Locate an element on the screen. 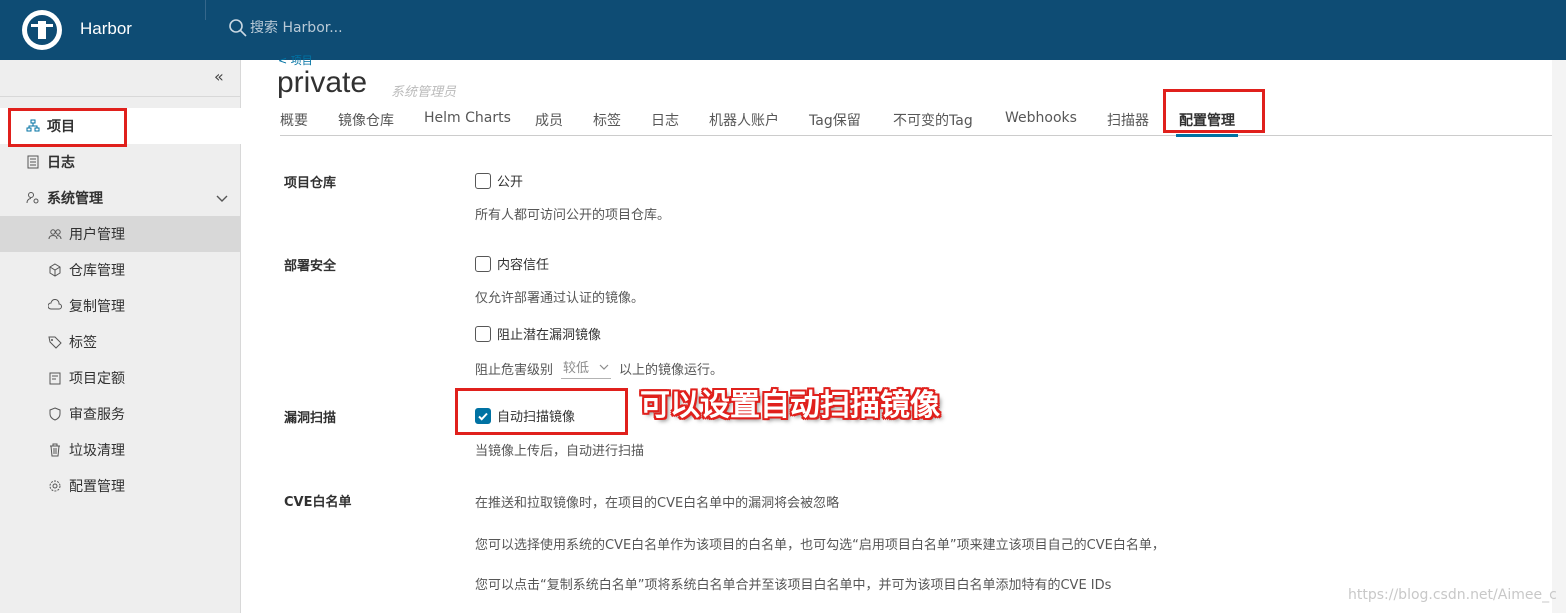  sidebar-item-label: 日志 is located at coordinates (61, 163).